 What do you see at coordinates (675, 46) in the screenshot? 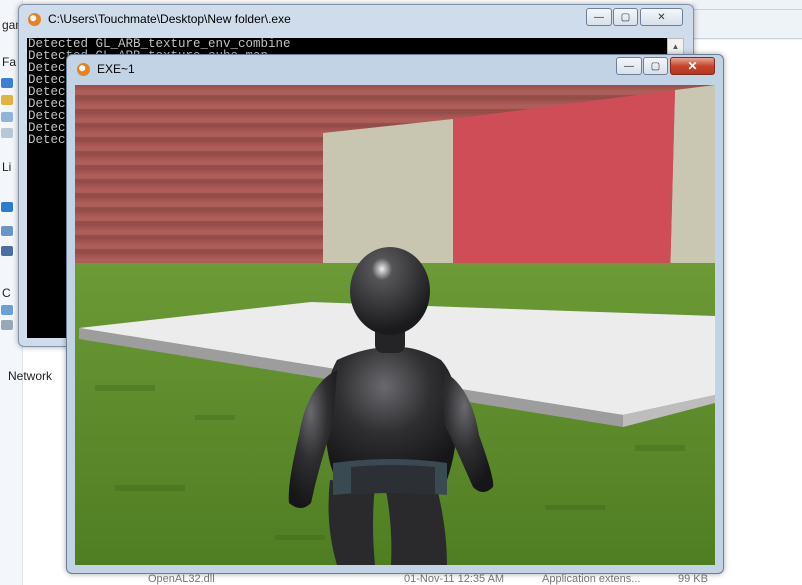
I see `scroll-up-arrow-icon: ▲` at bounding box center [675, 46].